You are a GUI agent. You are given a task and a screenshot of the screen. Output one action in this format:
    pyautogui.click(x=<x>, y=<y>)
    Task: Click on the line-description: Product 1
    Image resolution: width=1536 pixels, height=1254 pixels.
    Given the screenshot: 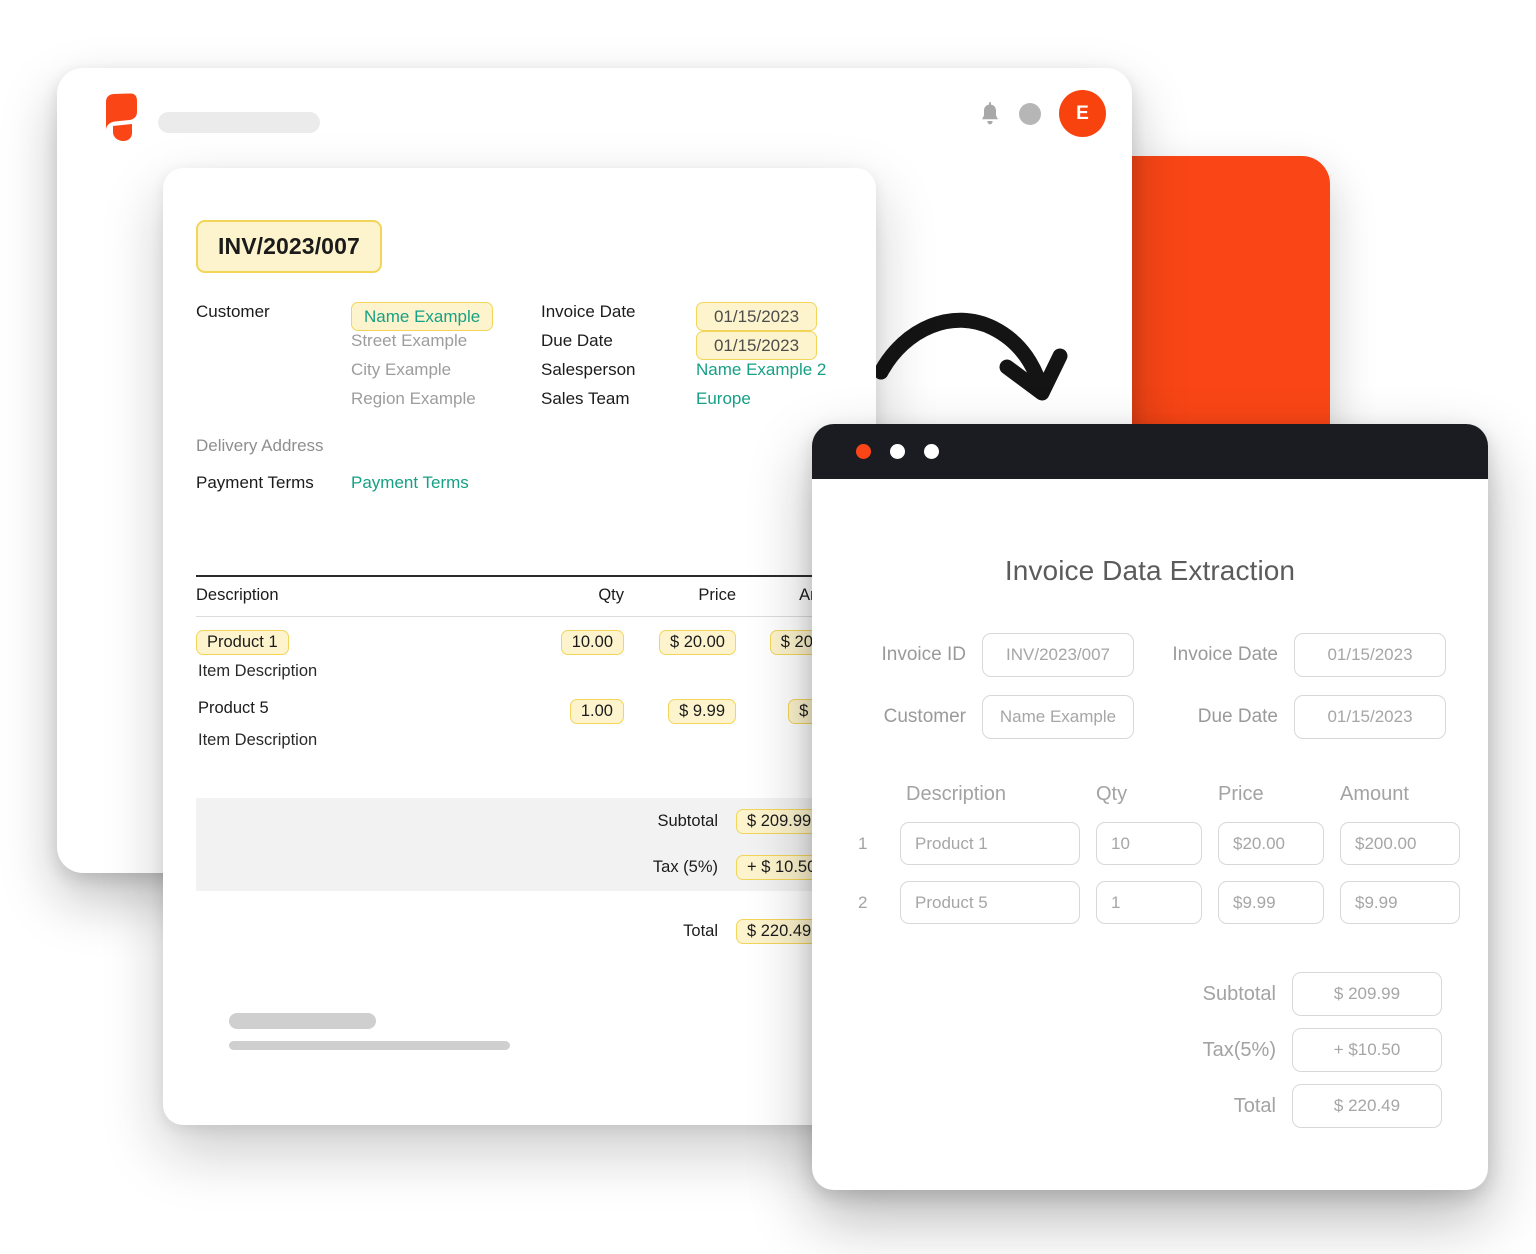 What is the action you would take?
    pyautogui.click(x=242, y=642)
    